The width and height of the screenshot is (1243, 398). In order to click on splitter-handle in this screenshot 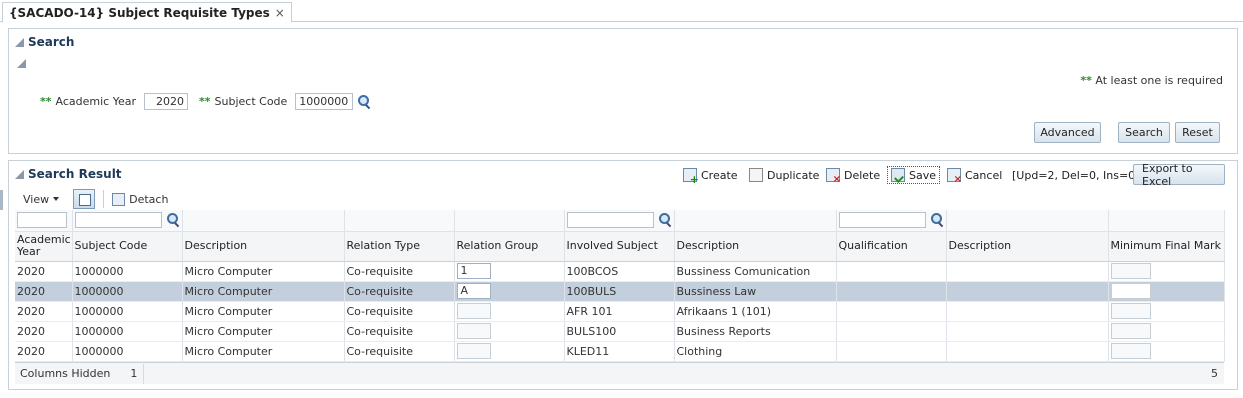, I will do `click(1, 200)`.